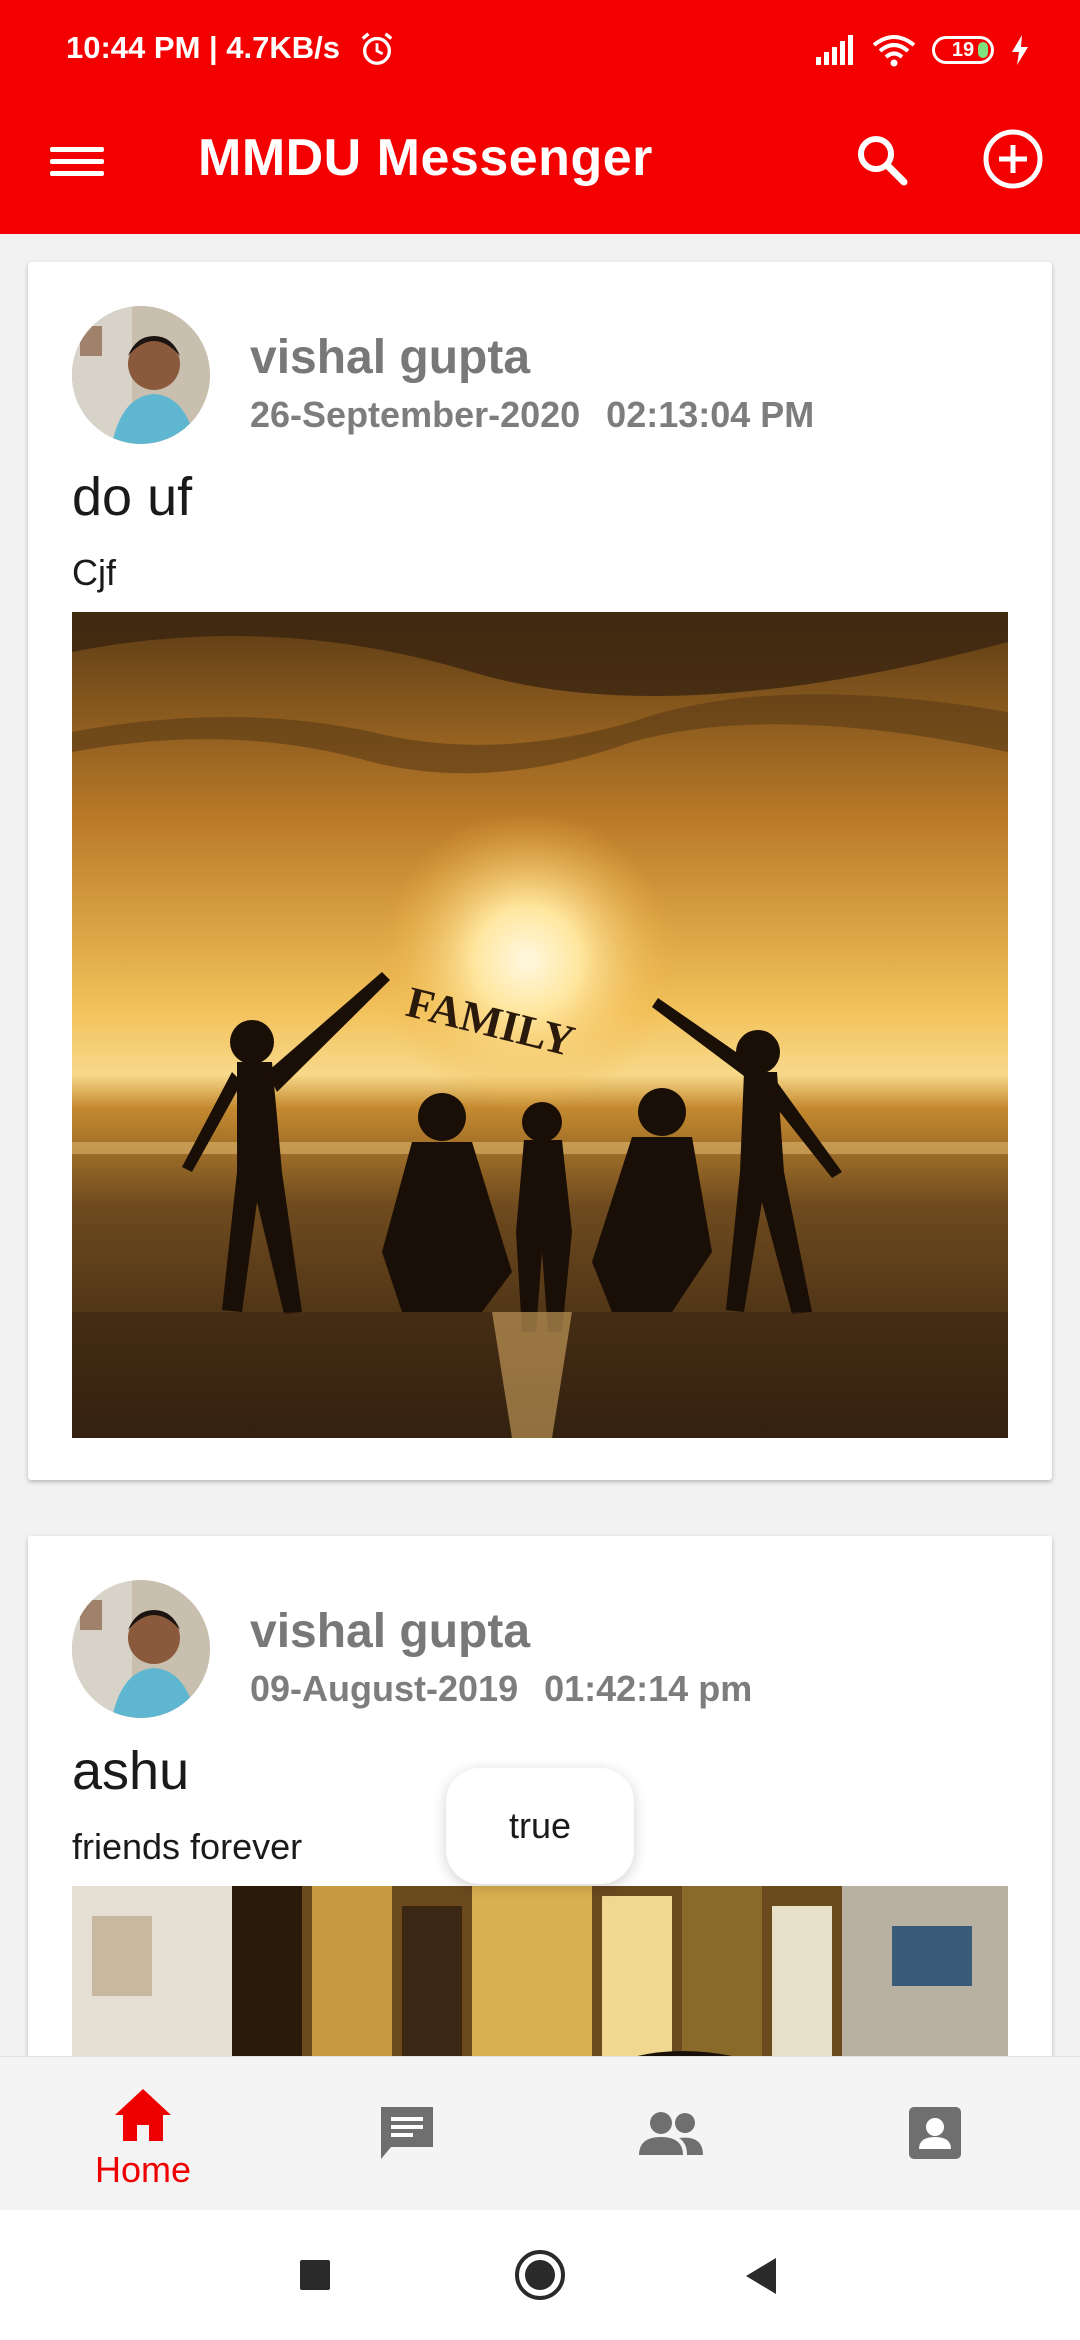 Image resolution: width=1080 pixels, height=2340 pixels. What do you see at coordinates (923, 50) in the screenshot?
I see `status-icons: 19` at bounding box center [923, 50].